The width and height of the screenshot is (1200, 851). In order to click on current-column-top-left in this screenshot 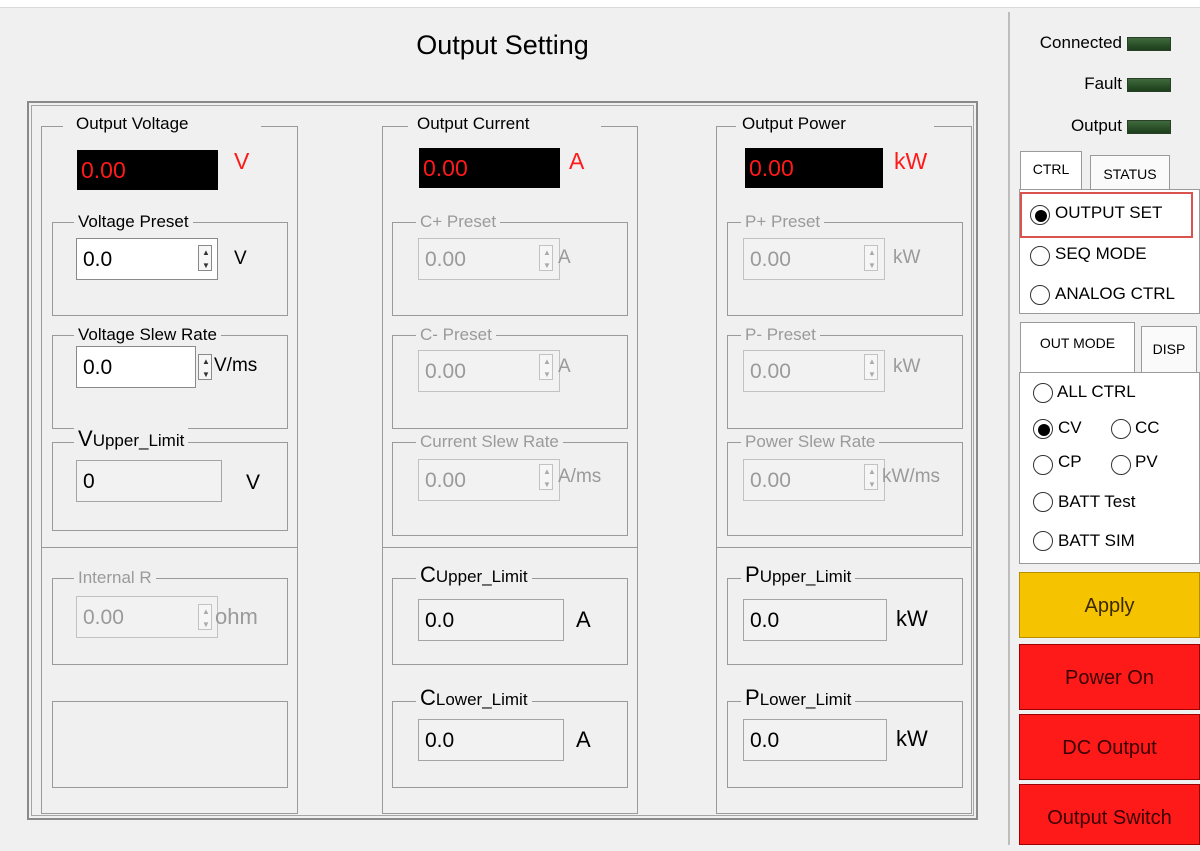, I will do `click(395, 126)`.